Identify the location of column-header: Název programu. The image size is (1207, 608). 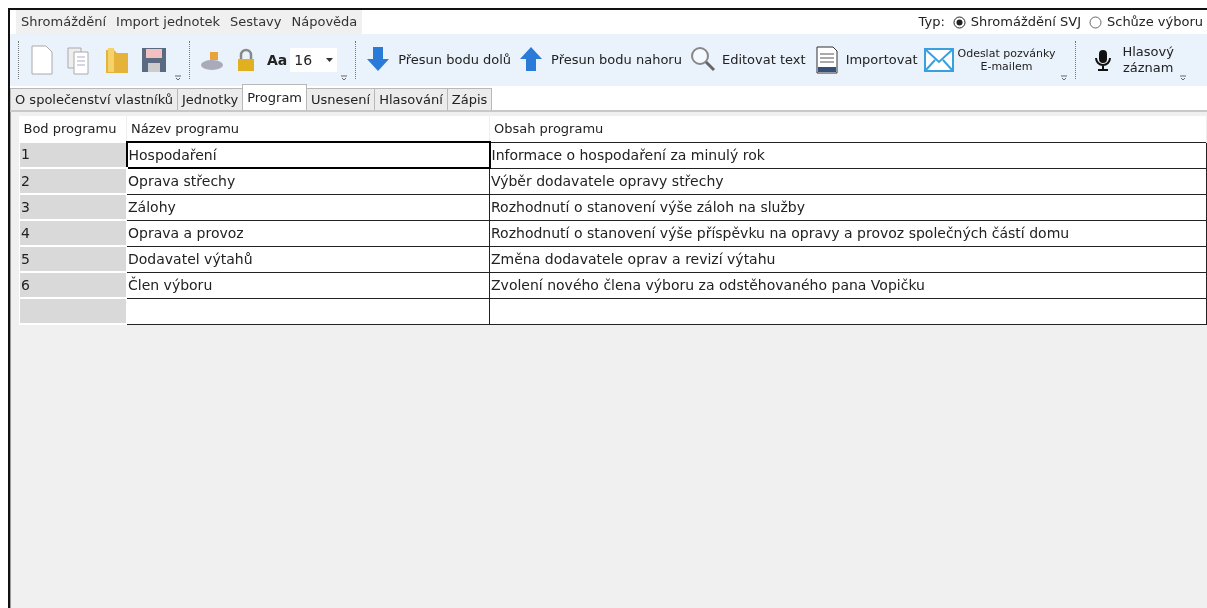
(308, 129).